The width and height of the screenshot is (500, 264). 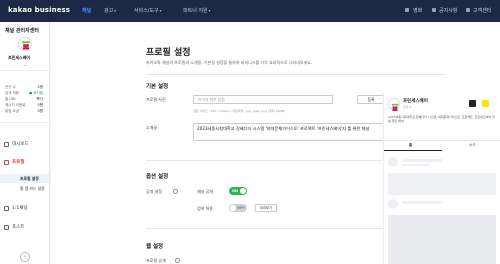 I want to click on public-settings-label: 공개 설정, so click(x=154, y=191).